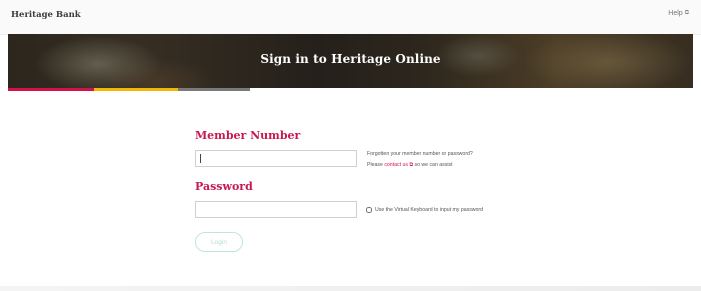  What do you see at coordinates (369, 210) in the screenshot?
I see `virtual-keyboard-checkbox` at bounding box center [369, 210].